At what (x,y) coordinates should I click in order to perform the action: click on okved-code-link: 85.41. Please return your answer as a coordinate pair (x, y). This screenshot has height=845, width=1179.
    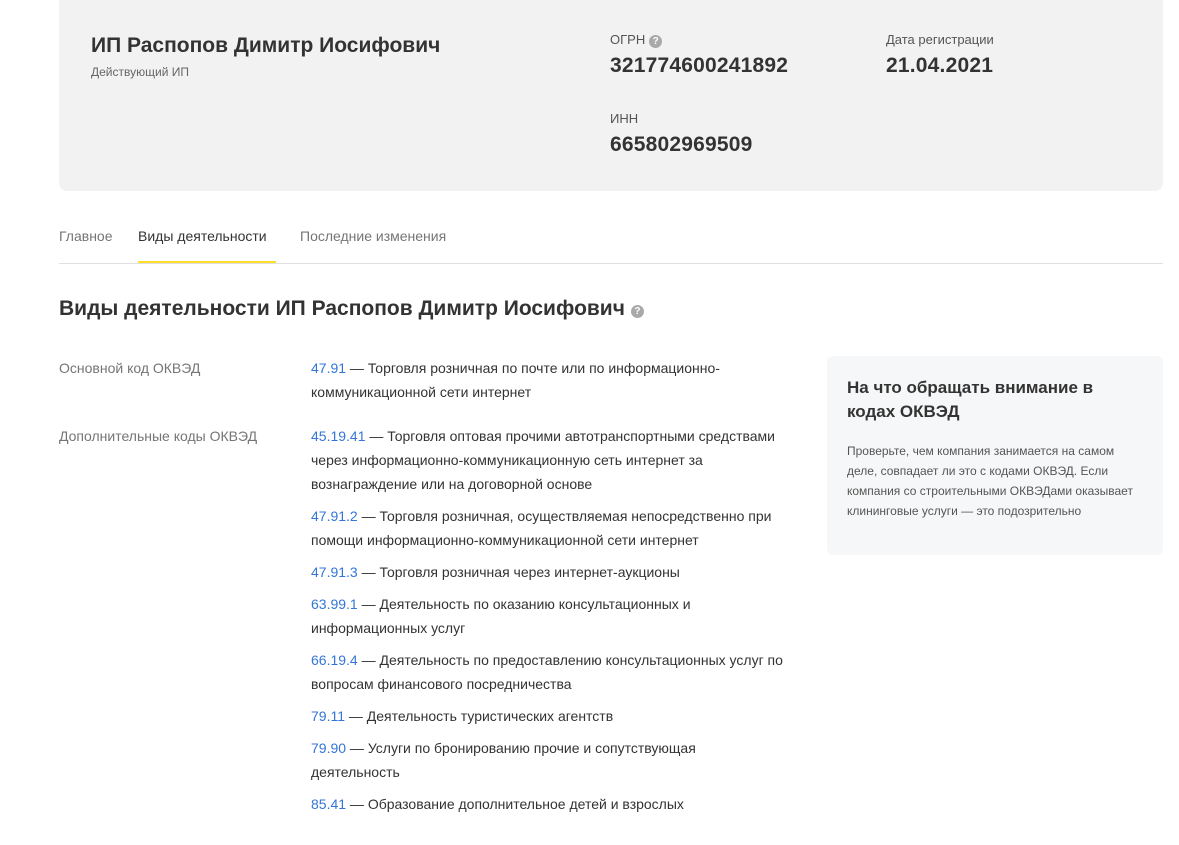
    Looking at the image, I should click on (328, 804).